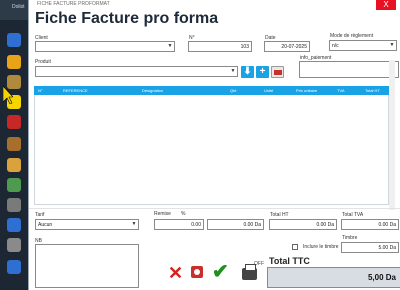 This screenshot has width=400, height=290. I want to click on grid-icon, so click(14, 225).